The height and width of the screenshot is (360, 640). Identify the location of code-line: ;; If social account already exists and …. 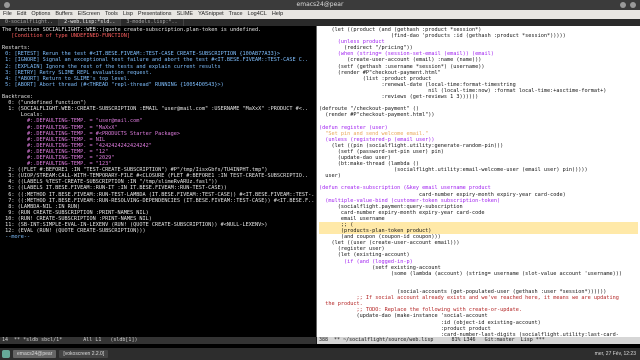
(469, 298).